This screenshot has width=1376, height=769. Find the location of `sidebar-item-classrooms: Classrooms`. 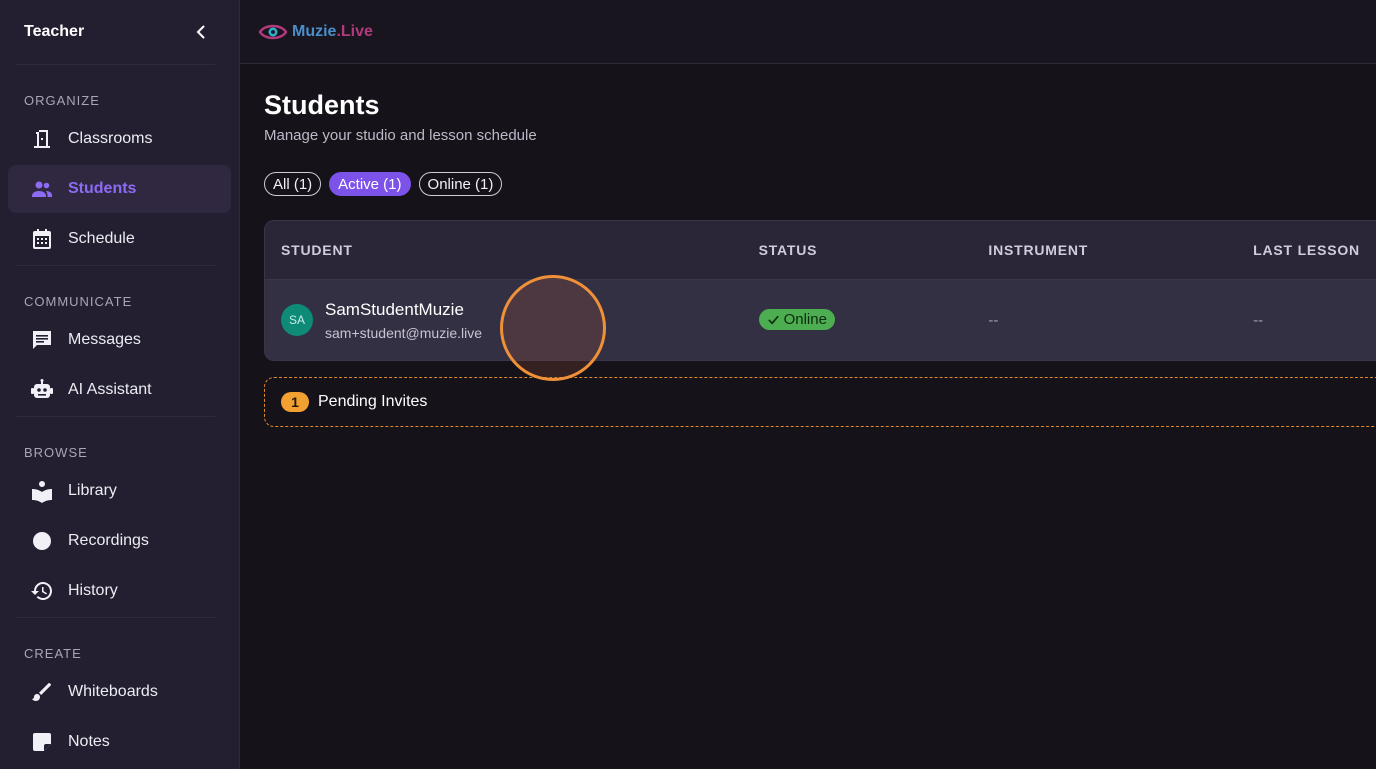

sidebar-item-classrooms: Classrooms is located at coordinates (119, 139).